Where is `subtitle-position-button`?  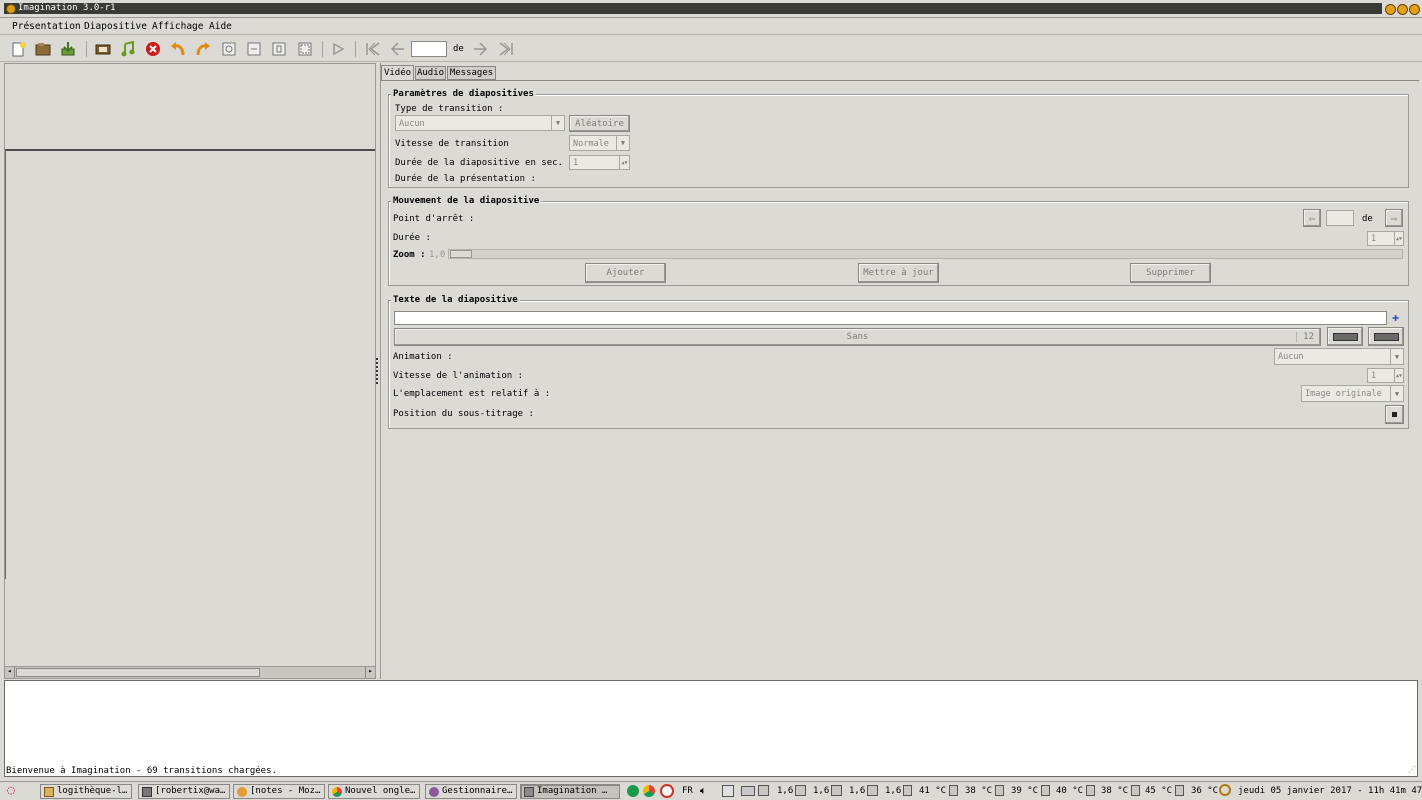
subtitle-position-button is located at coordinates (1394, 414).